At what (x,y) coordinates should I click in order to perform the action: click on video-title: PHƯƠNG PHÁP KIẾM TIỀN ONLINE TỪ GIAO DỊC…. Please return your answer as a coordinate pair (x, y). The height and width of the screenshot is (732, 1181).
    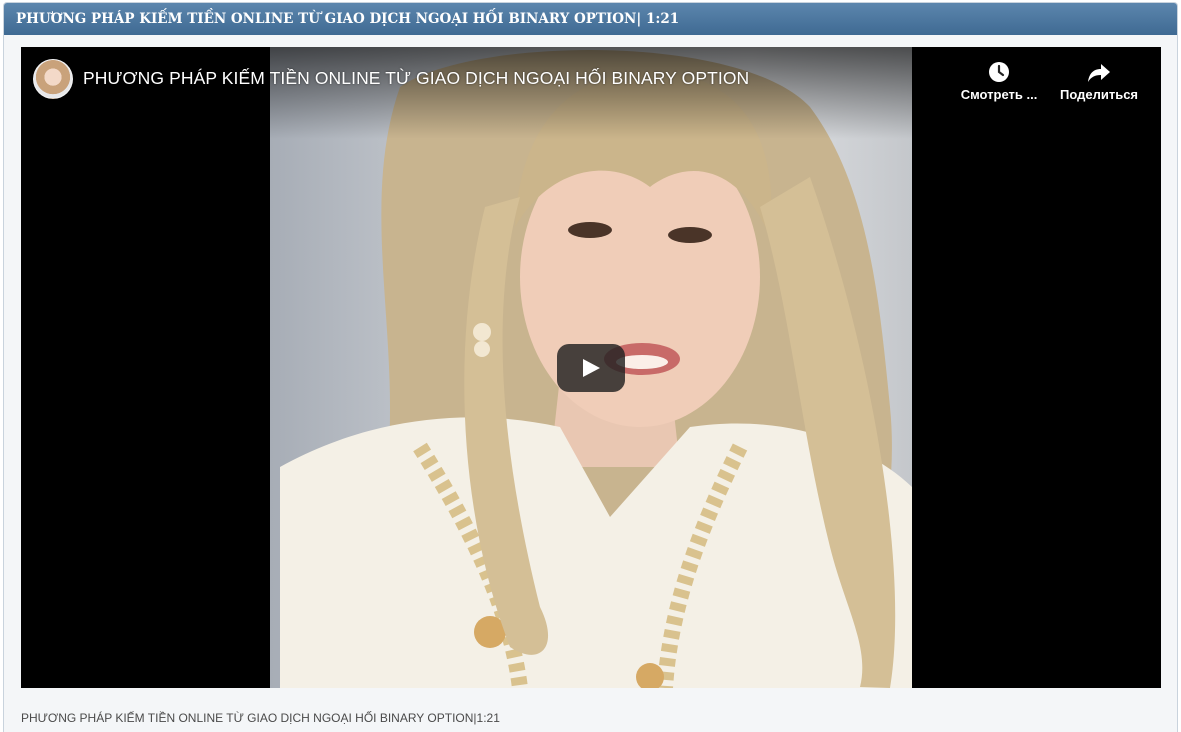
    Looking at the image, I should click on (416, 78).